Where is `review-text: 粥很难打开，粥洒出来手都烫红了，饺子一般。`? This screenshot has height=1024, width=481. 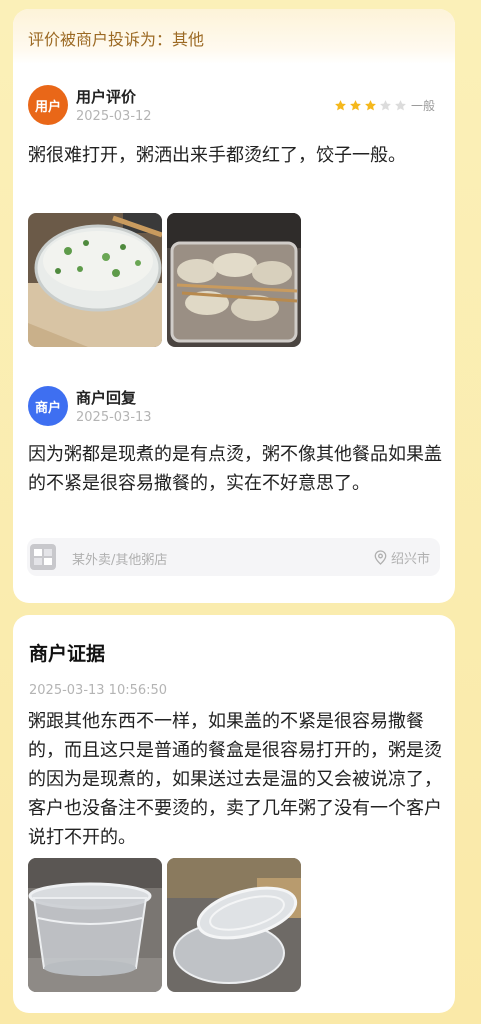 review-text: 粥很难打开，粥洒出来手都烫红了，饺子一般。 is located at coordinates (217, 155).